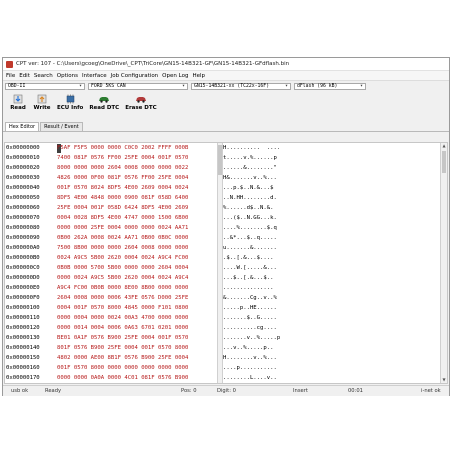  Describe the element at coordinates (23, 378) in the screenshot. I see `hex-address: 0x00000170` at that location.